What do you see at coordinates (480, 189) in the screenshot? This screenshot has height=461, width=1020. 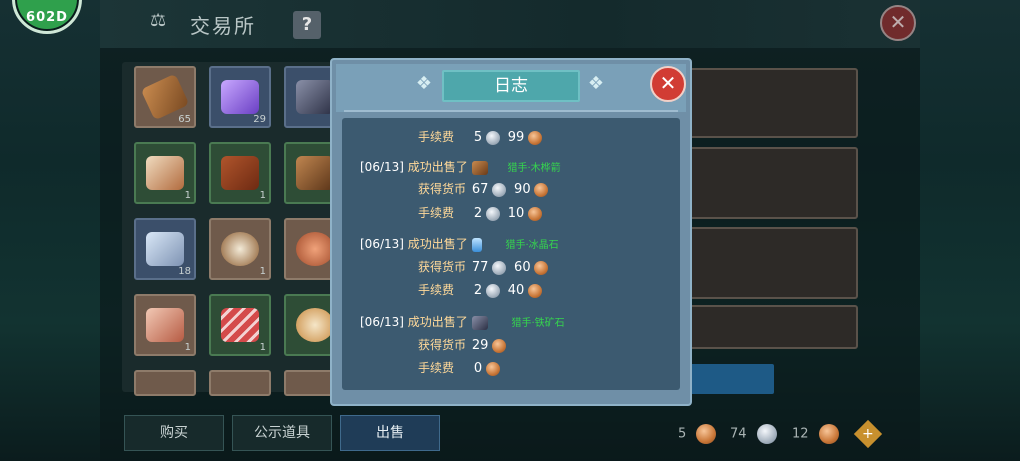 I see `earn-silver-amount: 67` at bounding box center [480, 189].